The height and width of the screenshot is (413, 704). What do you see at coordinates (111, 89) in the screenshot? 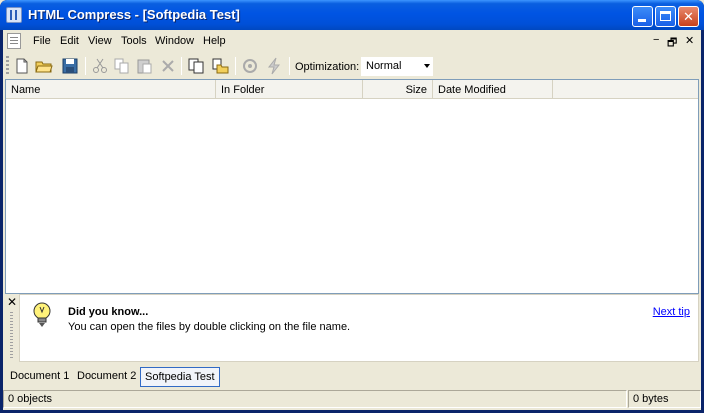
I see `column-header-name: Name` at bounding box center [111, 89].